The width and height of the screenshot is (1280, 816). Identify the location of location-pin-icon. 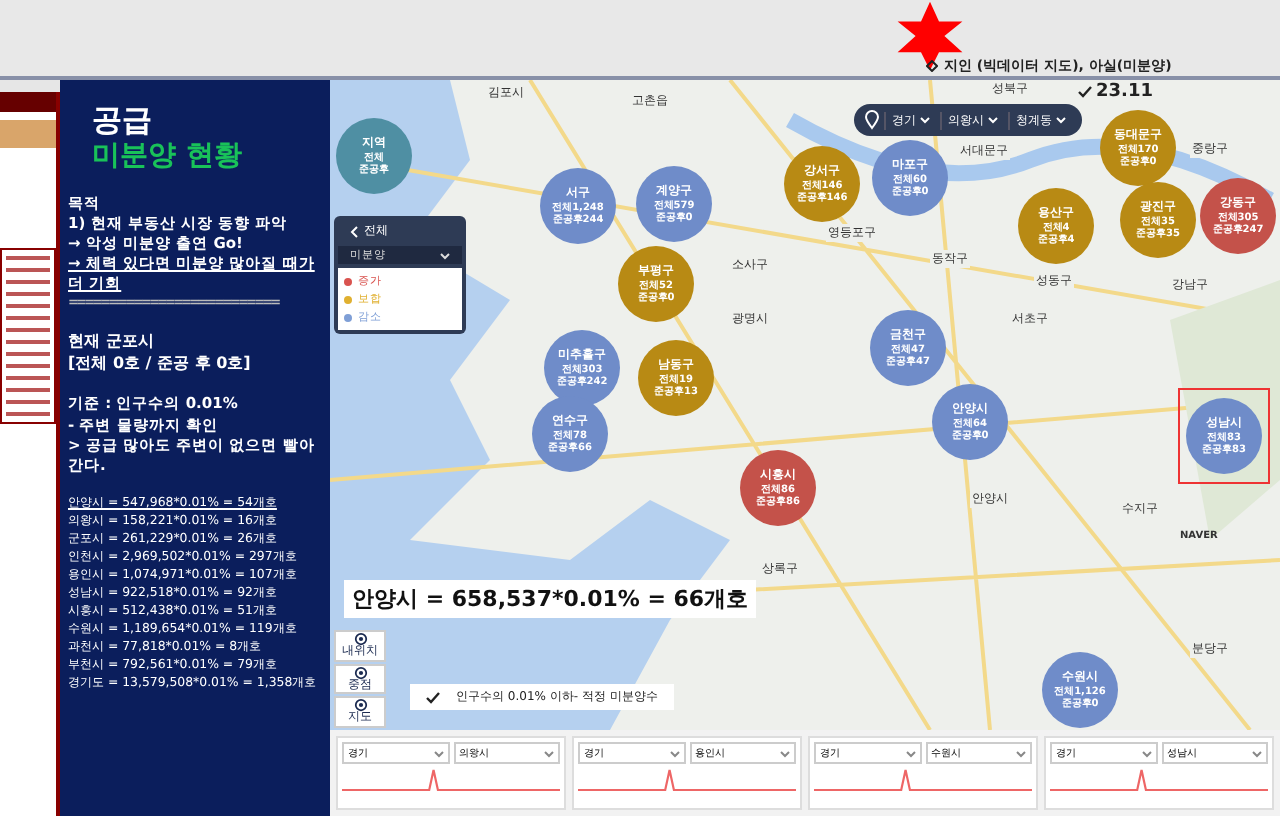
(872, 120).